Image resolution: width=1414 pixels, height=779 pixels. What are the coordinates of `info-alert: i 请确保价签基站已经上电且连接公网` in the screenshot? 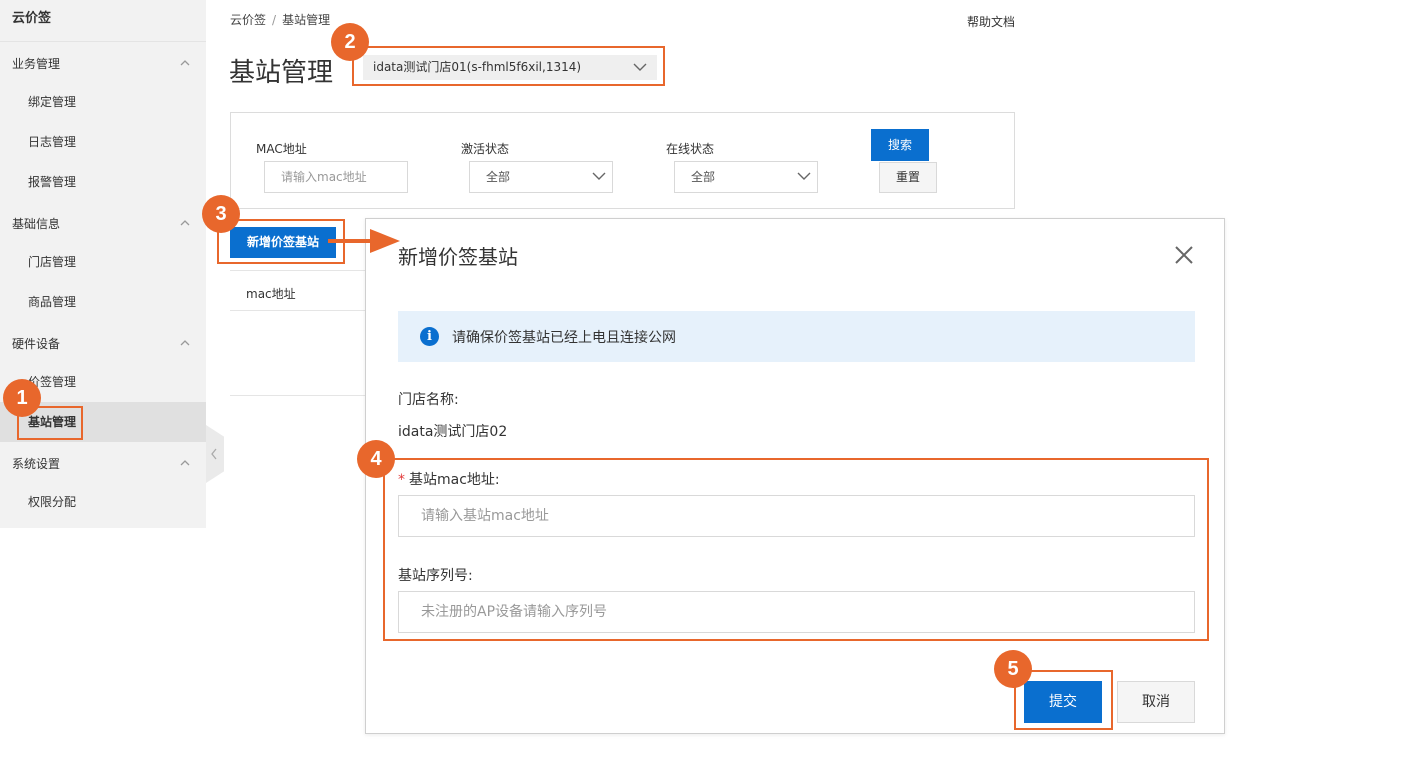 It's located at (796, 336).